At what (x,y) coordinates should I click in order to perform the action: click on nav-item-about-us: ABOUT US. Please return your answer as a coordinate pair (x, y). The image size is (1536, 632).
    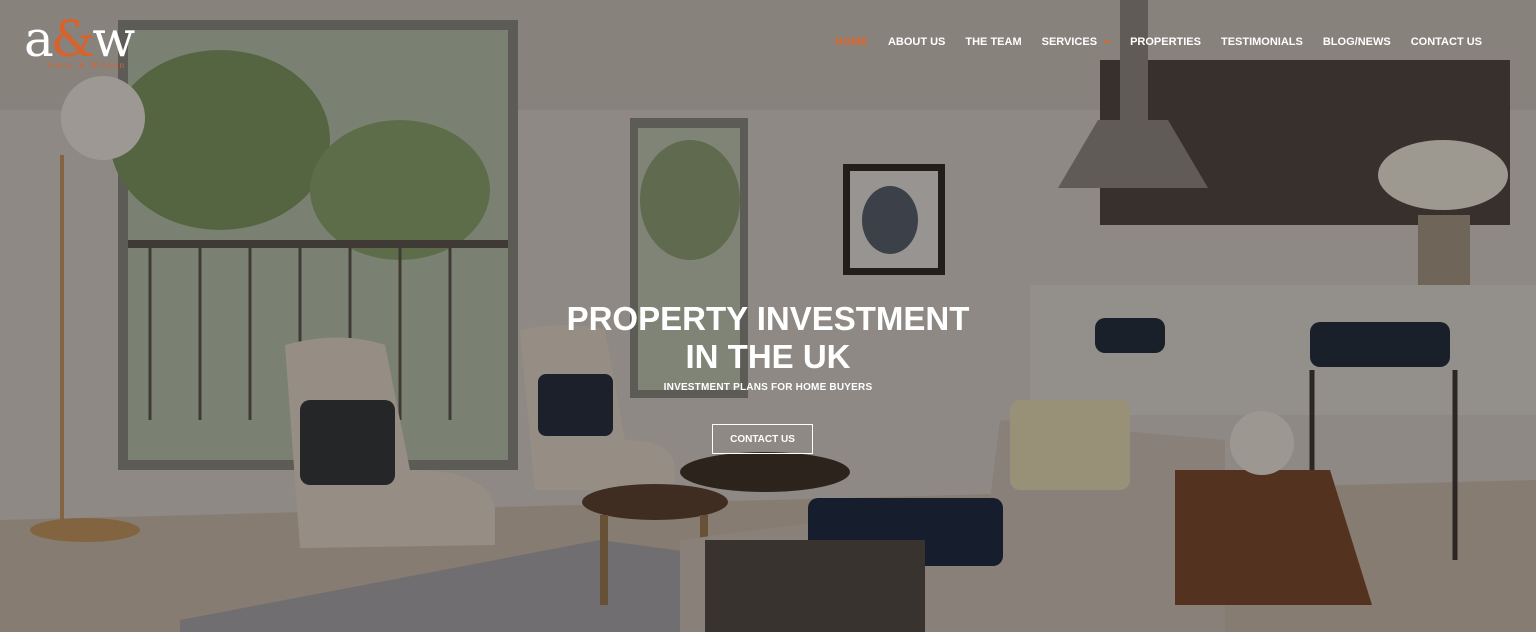
    Looking at the image, I should click on (916, 42).